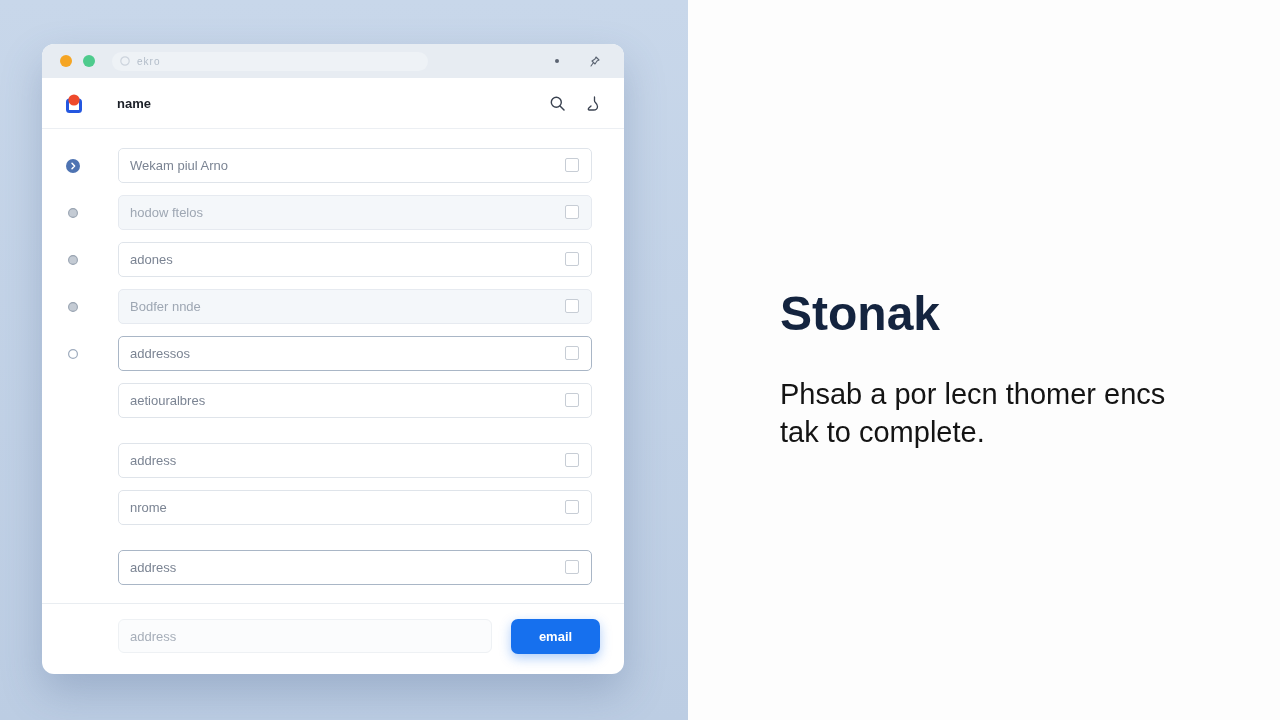  I want to click on hook-icon, so click(593, 103).